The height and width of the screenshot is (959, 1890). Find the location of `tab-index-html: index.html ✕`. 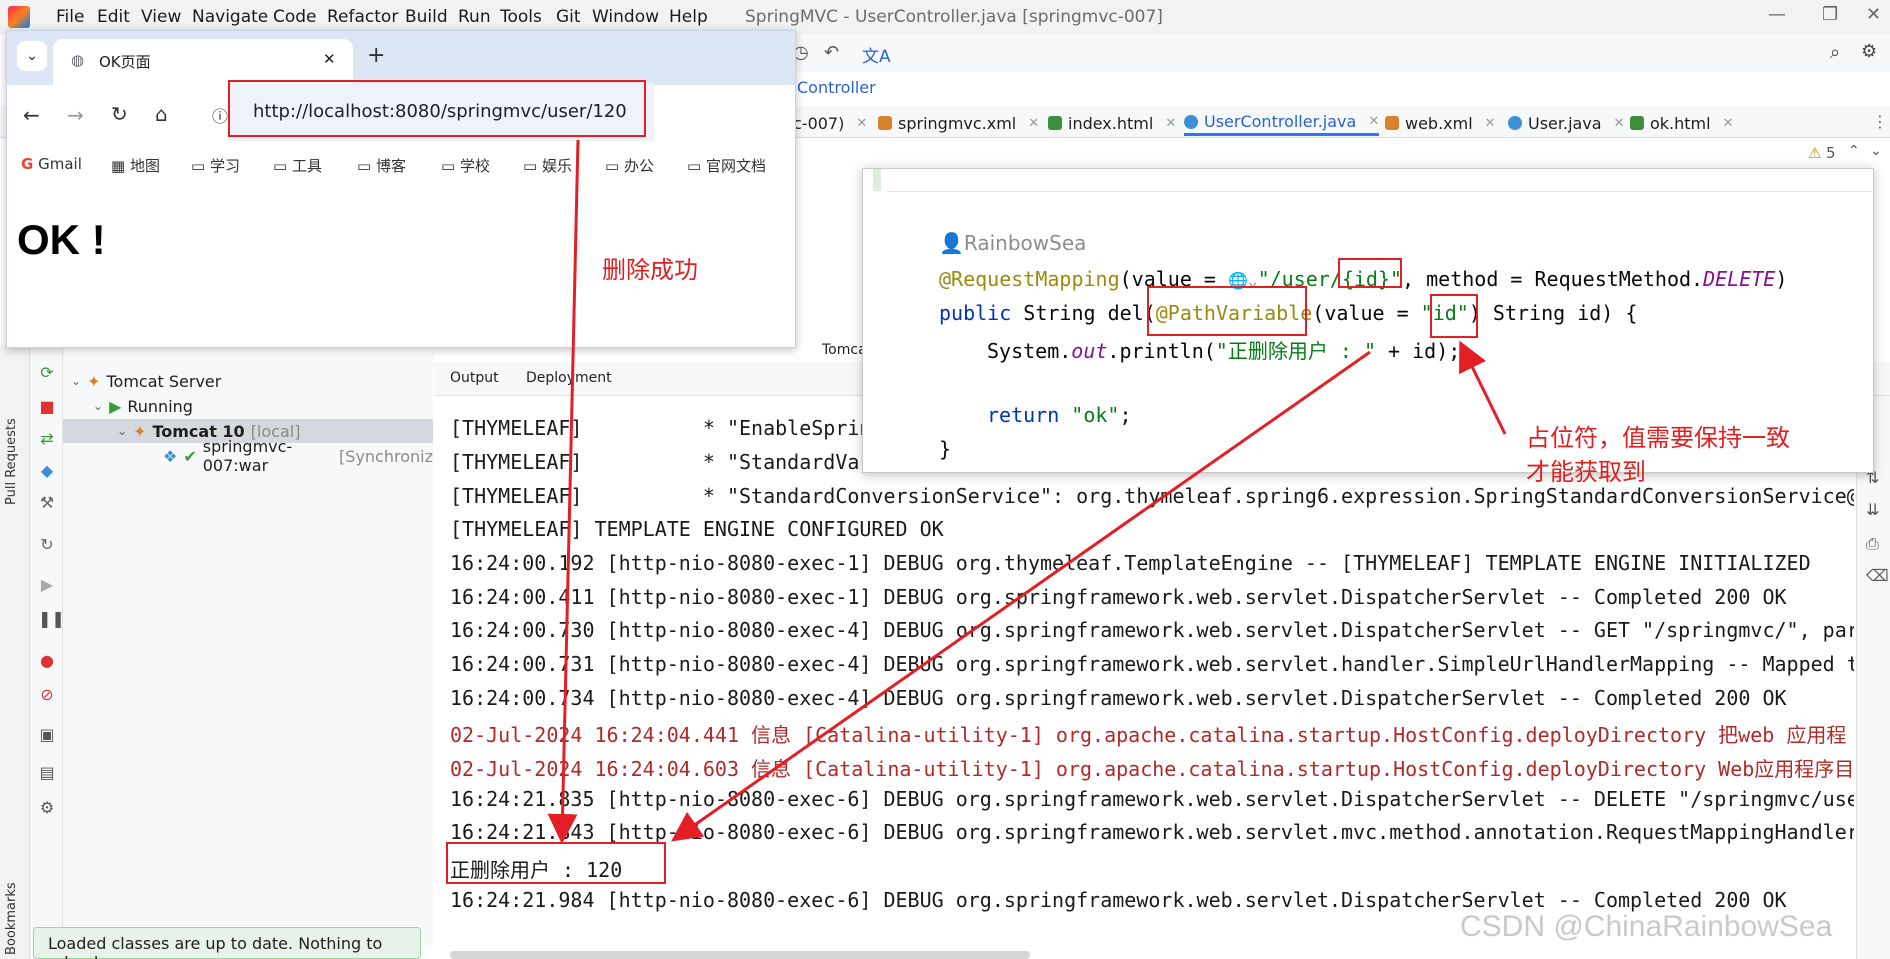

tab-index-html: index.html ✕ is located at coordinates (1112, 123).